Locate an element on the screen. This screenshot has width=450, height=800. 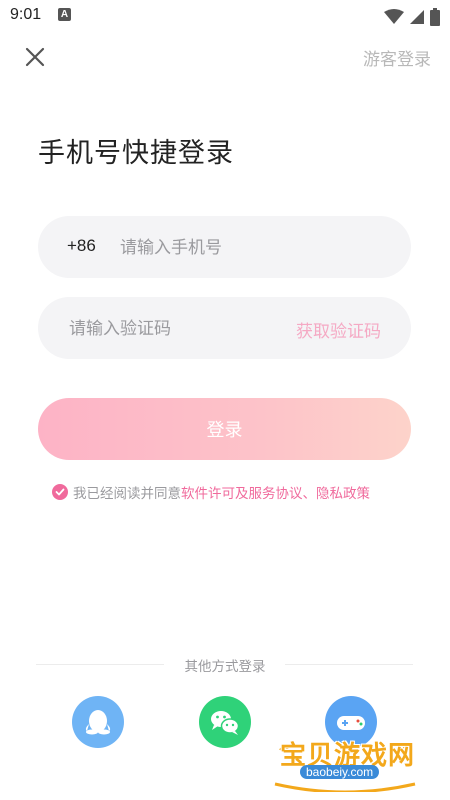
guest-login-link: 游客登录 is located at coordinates (397, 57).